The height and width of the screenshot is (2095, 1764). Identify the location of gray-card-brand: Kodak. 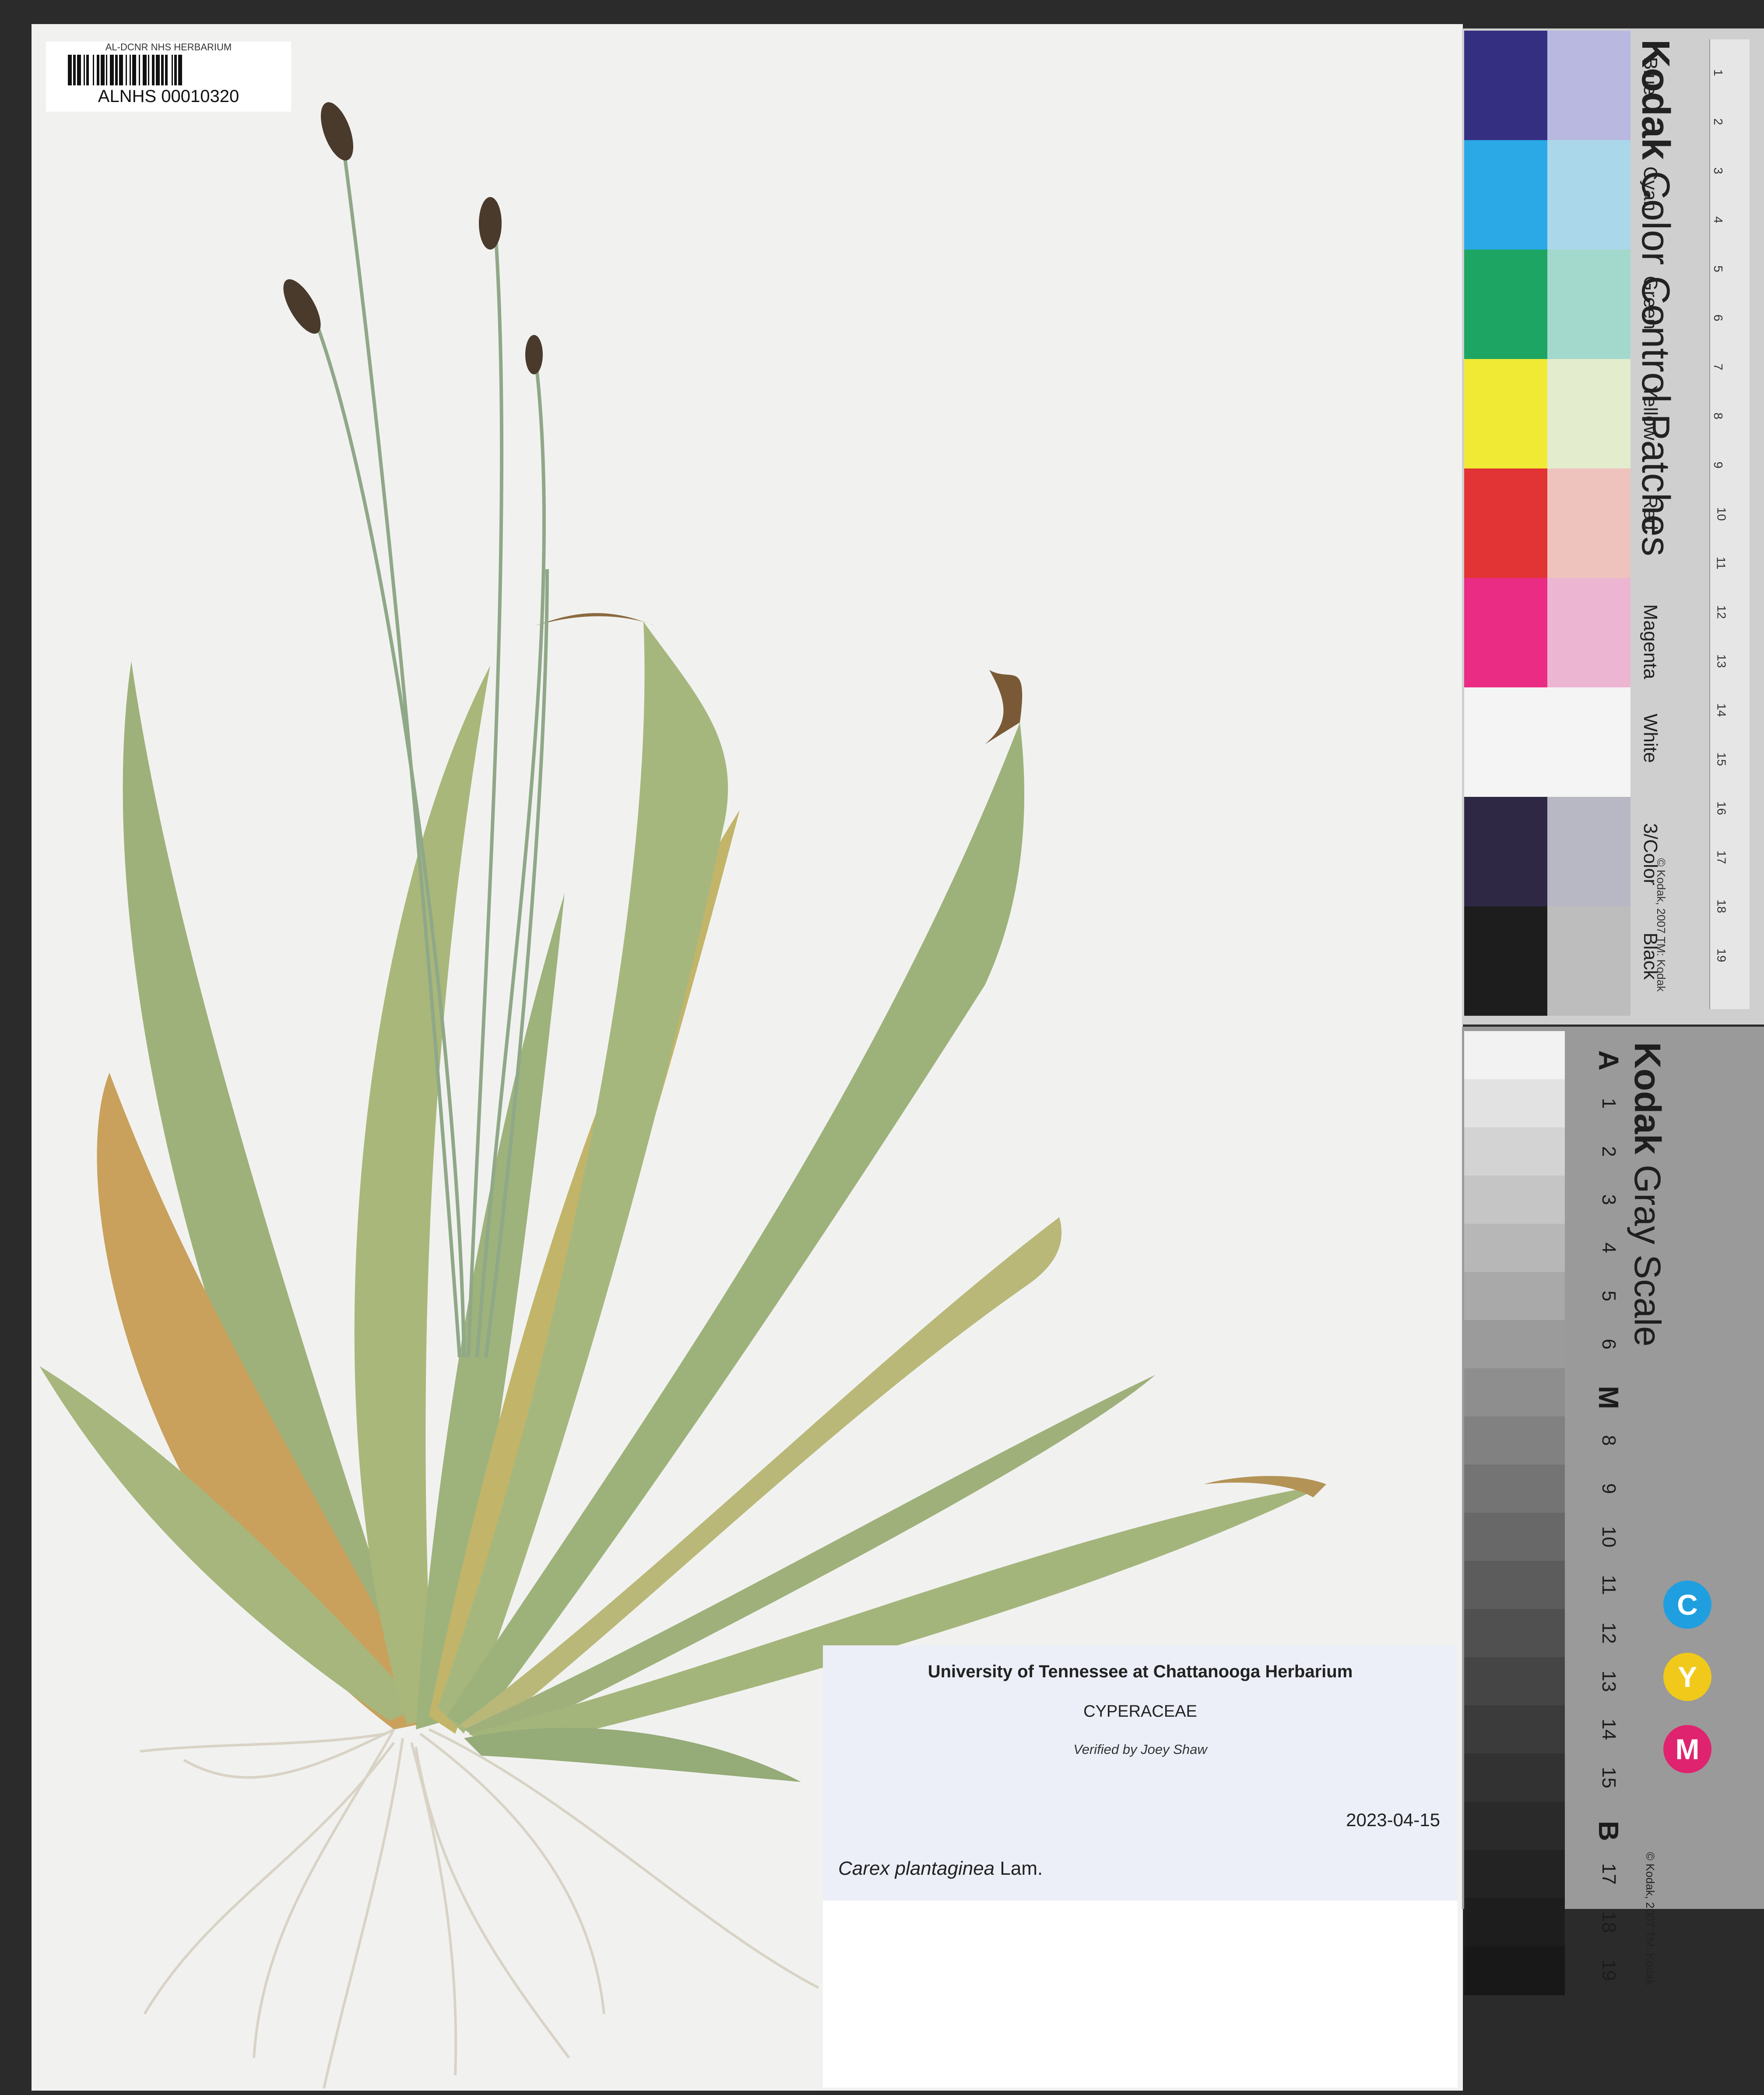
(1647, 1098).